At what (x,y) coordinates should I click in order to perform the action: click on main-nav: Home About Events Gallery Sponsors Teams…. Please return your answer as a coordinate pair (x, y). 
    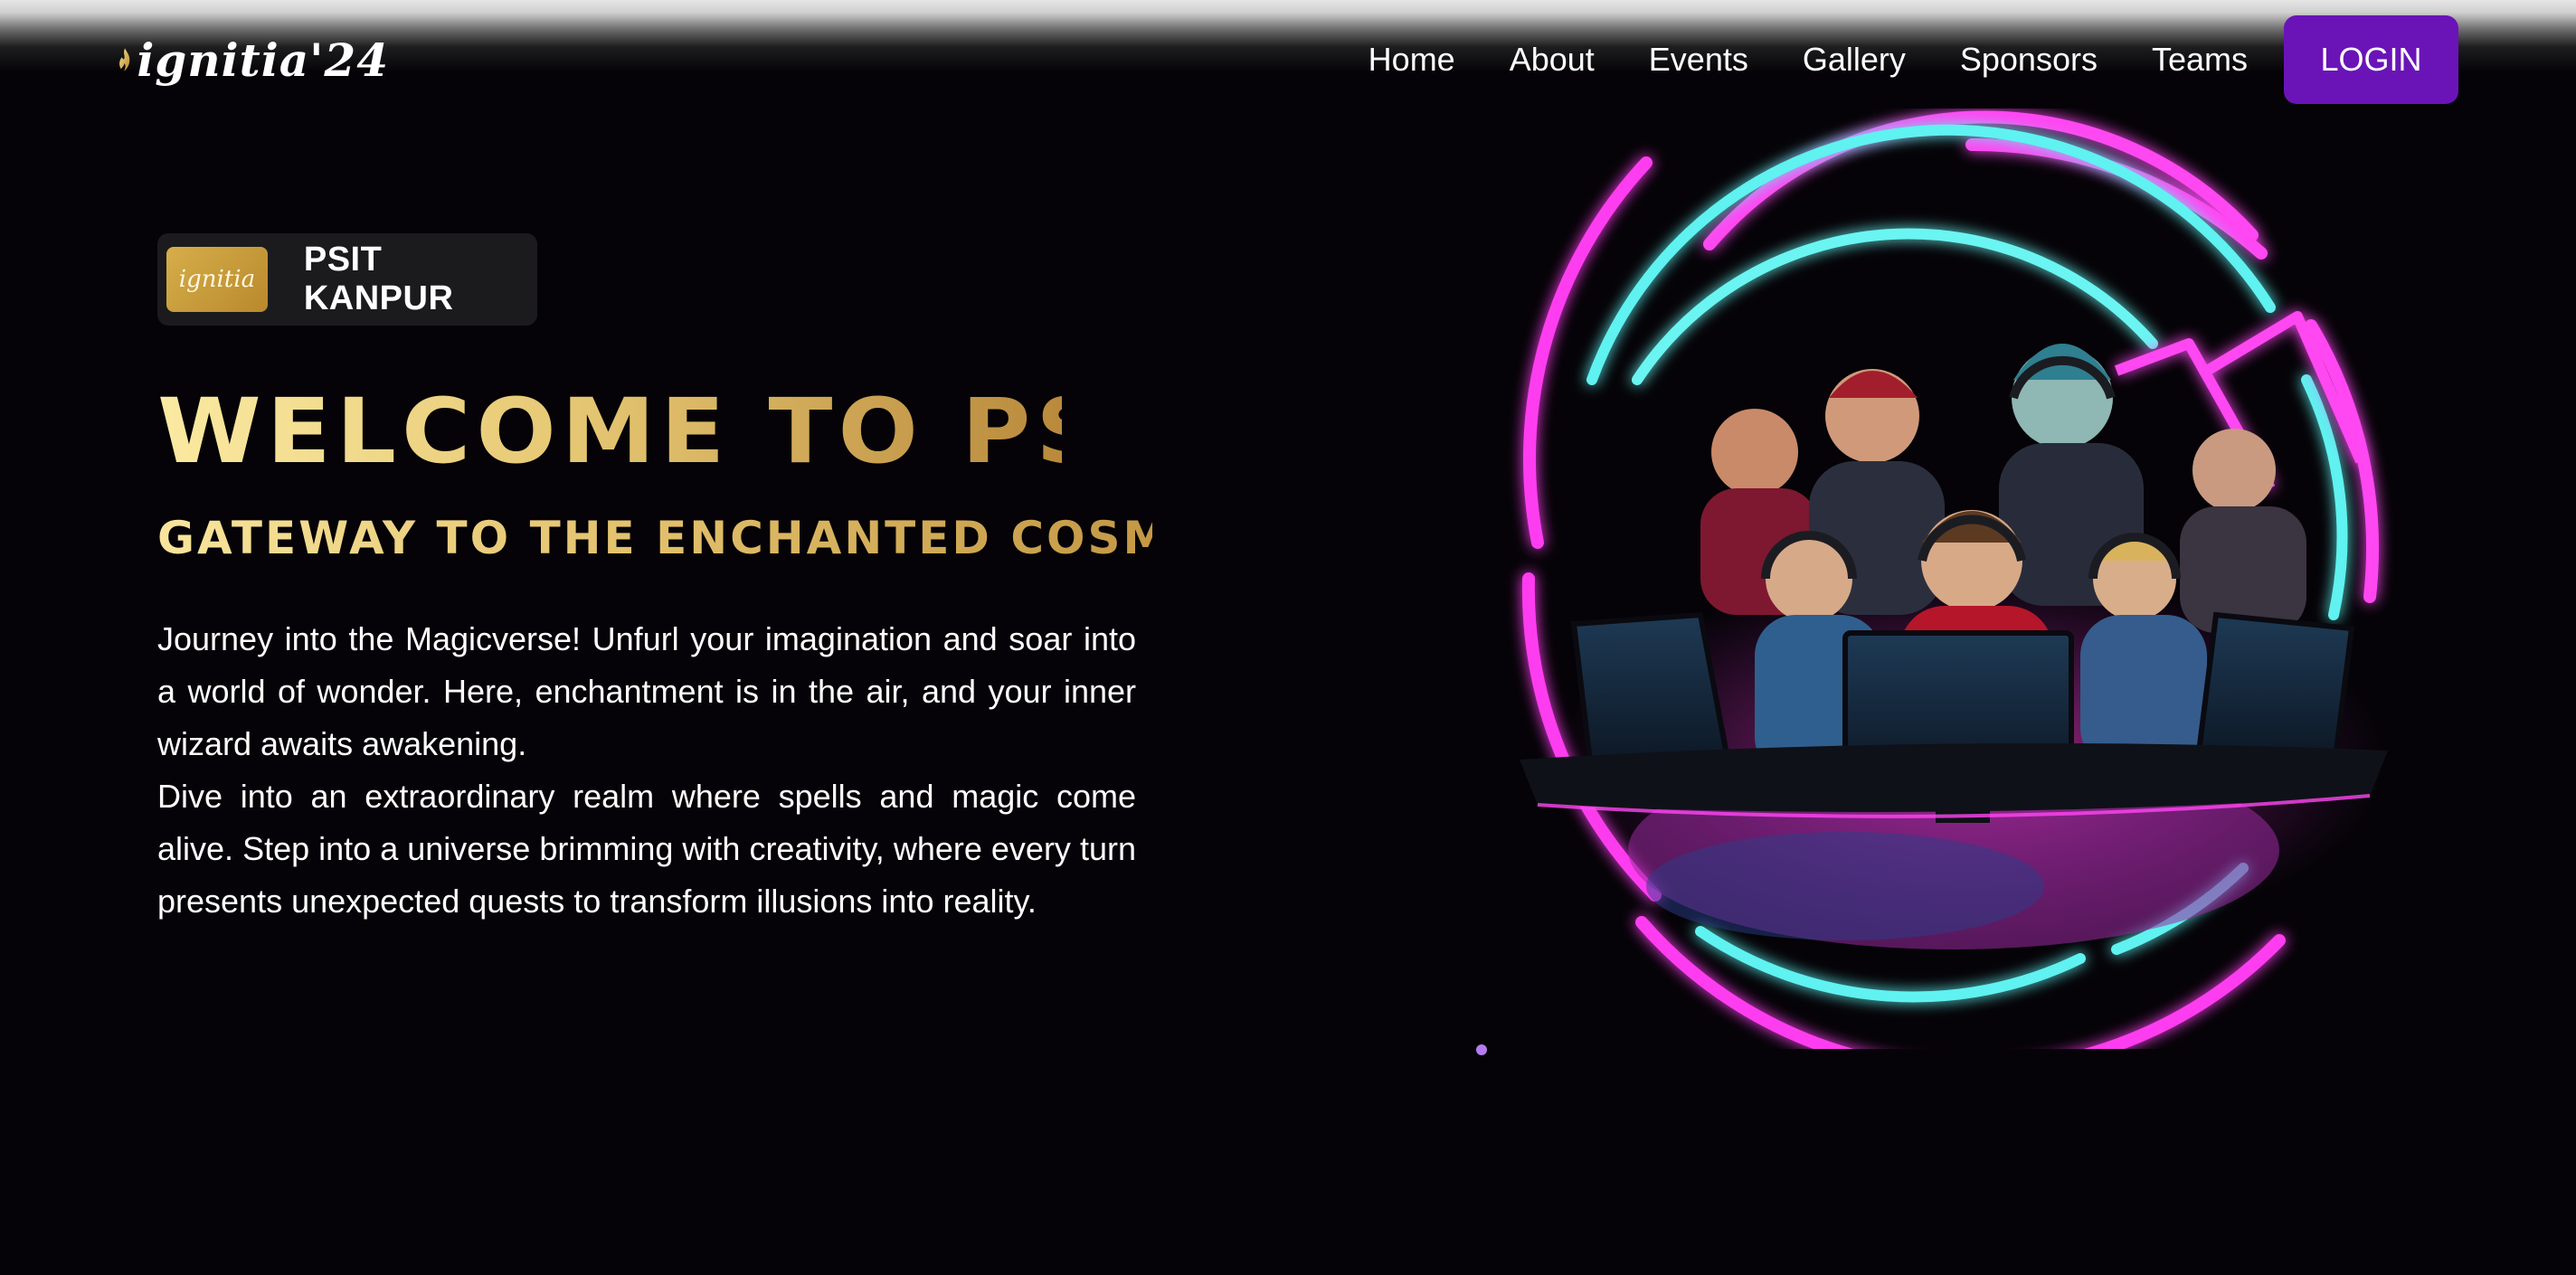
    Looking at the image, I should click on (1886, 59).